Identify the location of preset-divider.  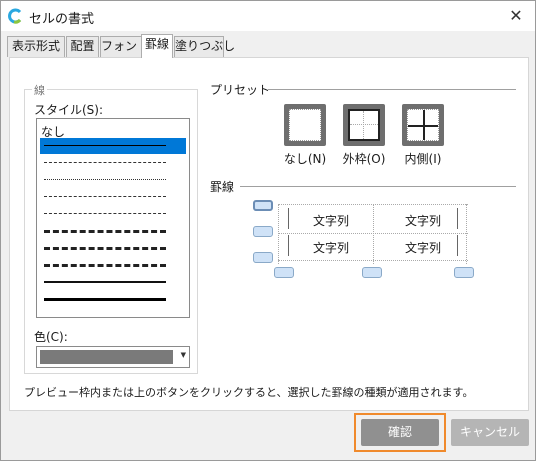
(392, 89).